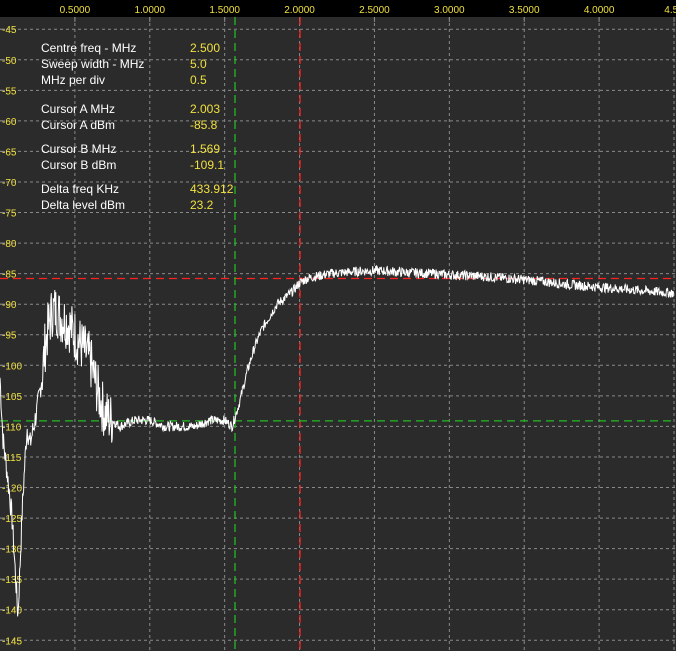  Describe the element at coordinates (80, 189) in the screenshot. I see `readout-label: Delta freq KHz` at that location.